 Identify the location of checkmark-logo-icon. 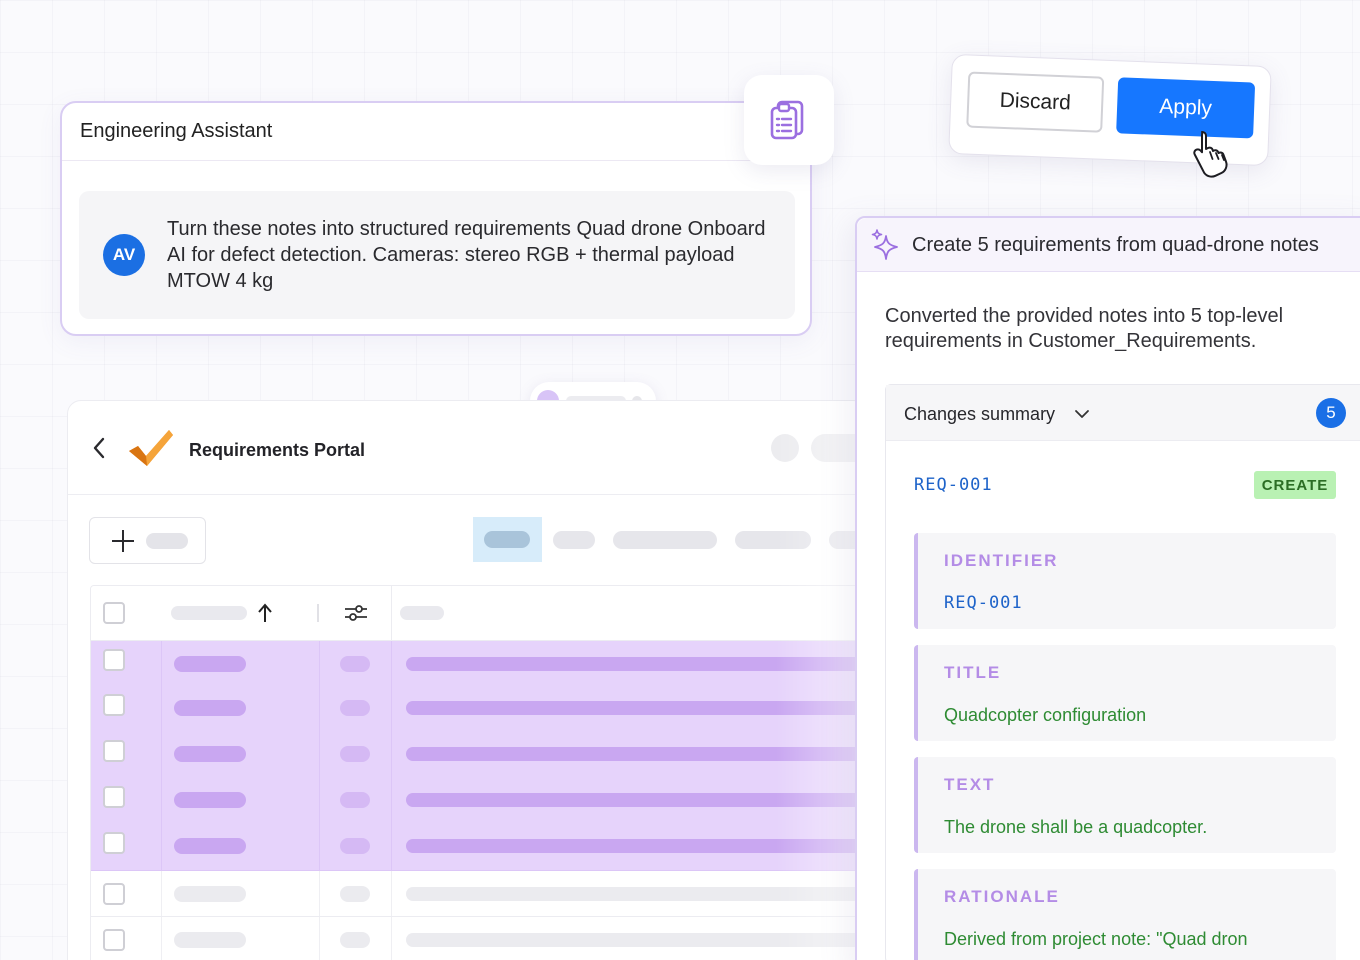
(151, 448).